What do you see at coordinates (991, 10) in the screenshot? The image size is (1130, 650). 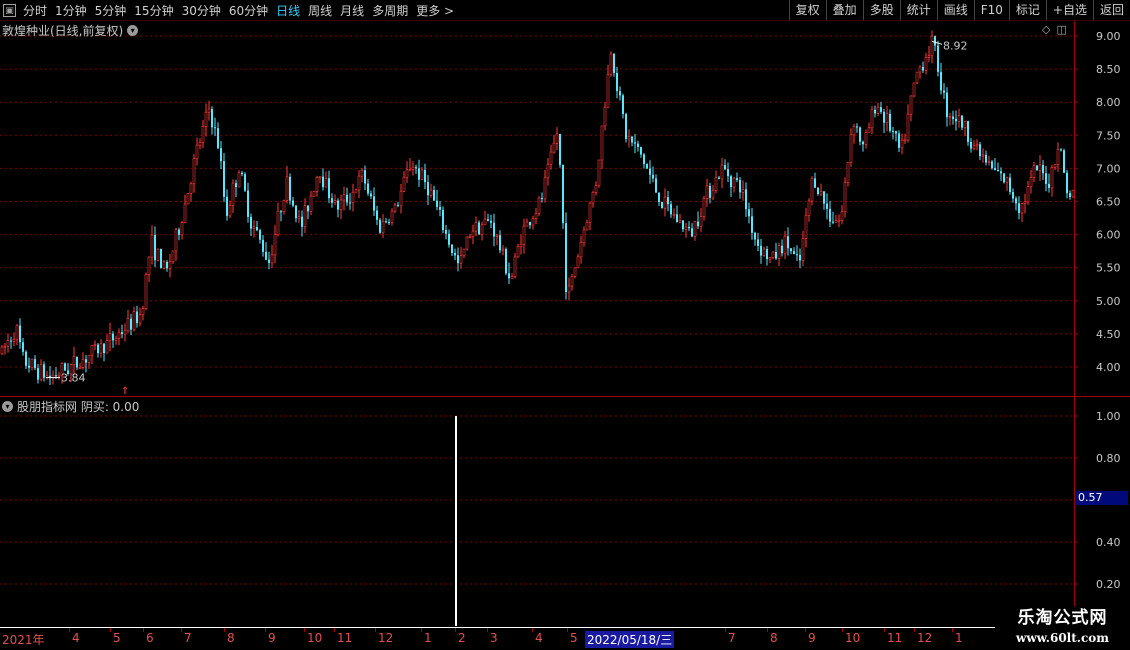 I see `toolbar-button-5: F10` at bounding box center [991, 10].